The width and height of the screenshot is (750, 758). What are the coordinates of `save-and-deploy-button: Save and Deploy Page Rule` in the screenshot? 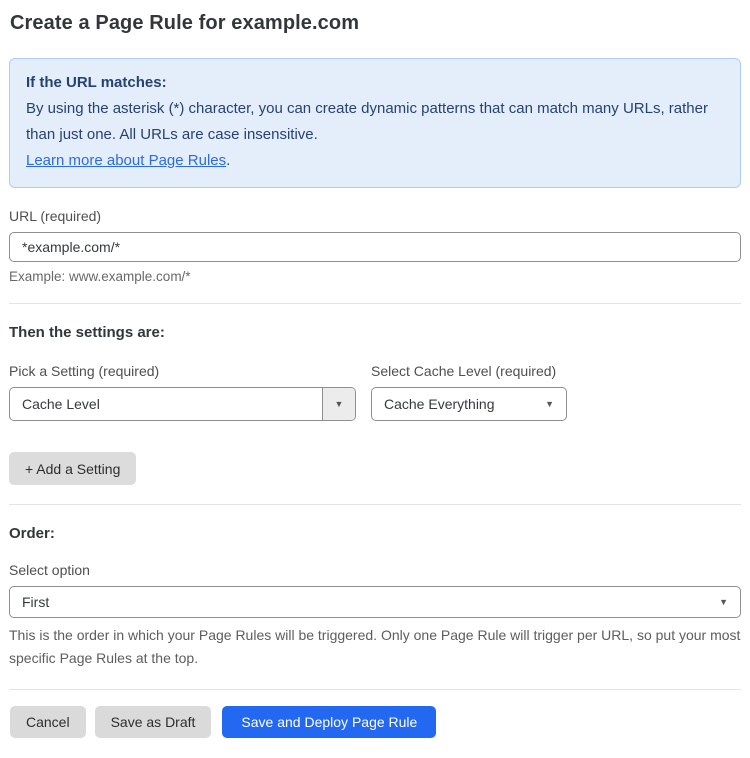 It's located at (329, 722).